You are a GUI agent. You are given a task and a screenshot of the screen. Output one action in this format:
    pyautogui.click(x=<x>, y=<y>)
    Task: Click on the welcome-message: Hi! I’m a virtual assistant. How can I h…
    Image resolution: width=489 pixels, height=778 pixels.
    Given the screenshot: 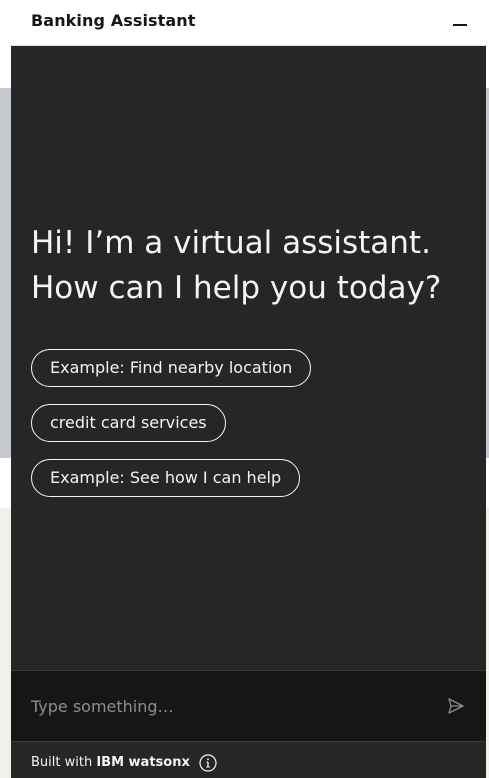 What is the action you would take?
    pyautogui.click(x=251, y=266)
    